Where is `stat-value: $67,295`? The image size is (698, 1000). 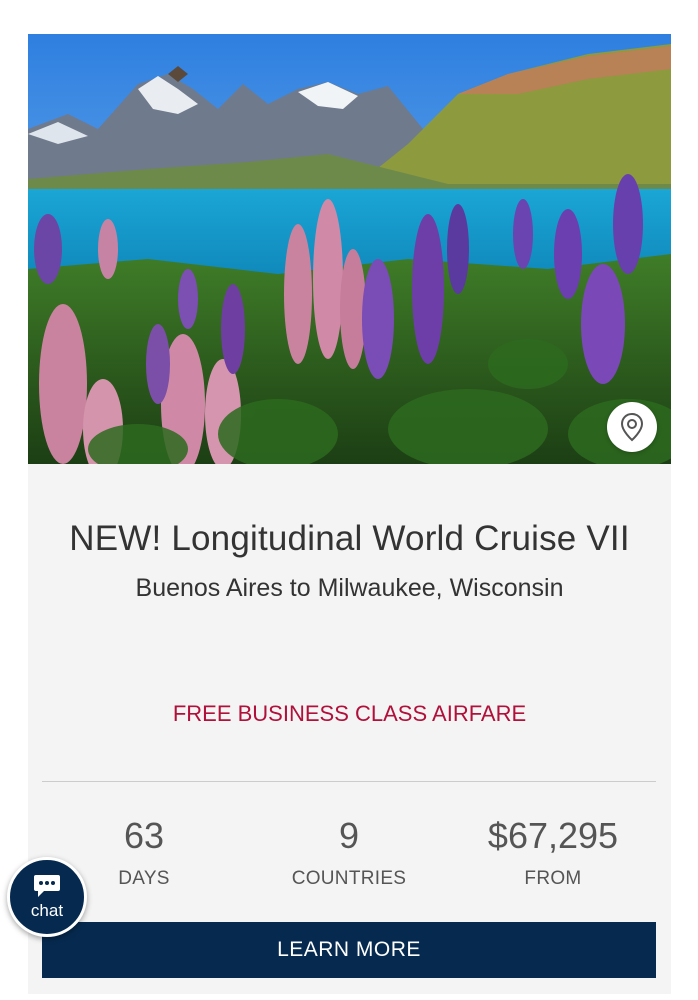
stat-value: $67,295 is located at coordinates (553, 835).